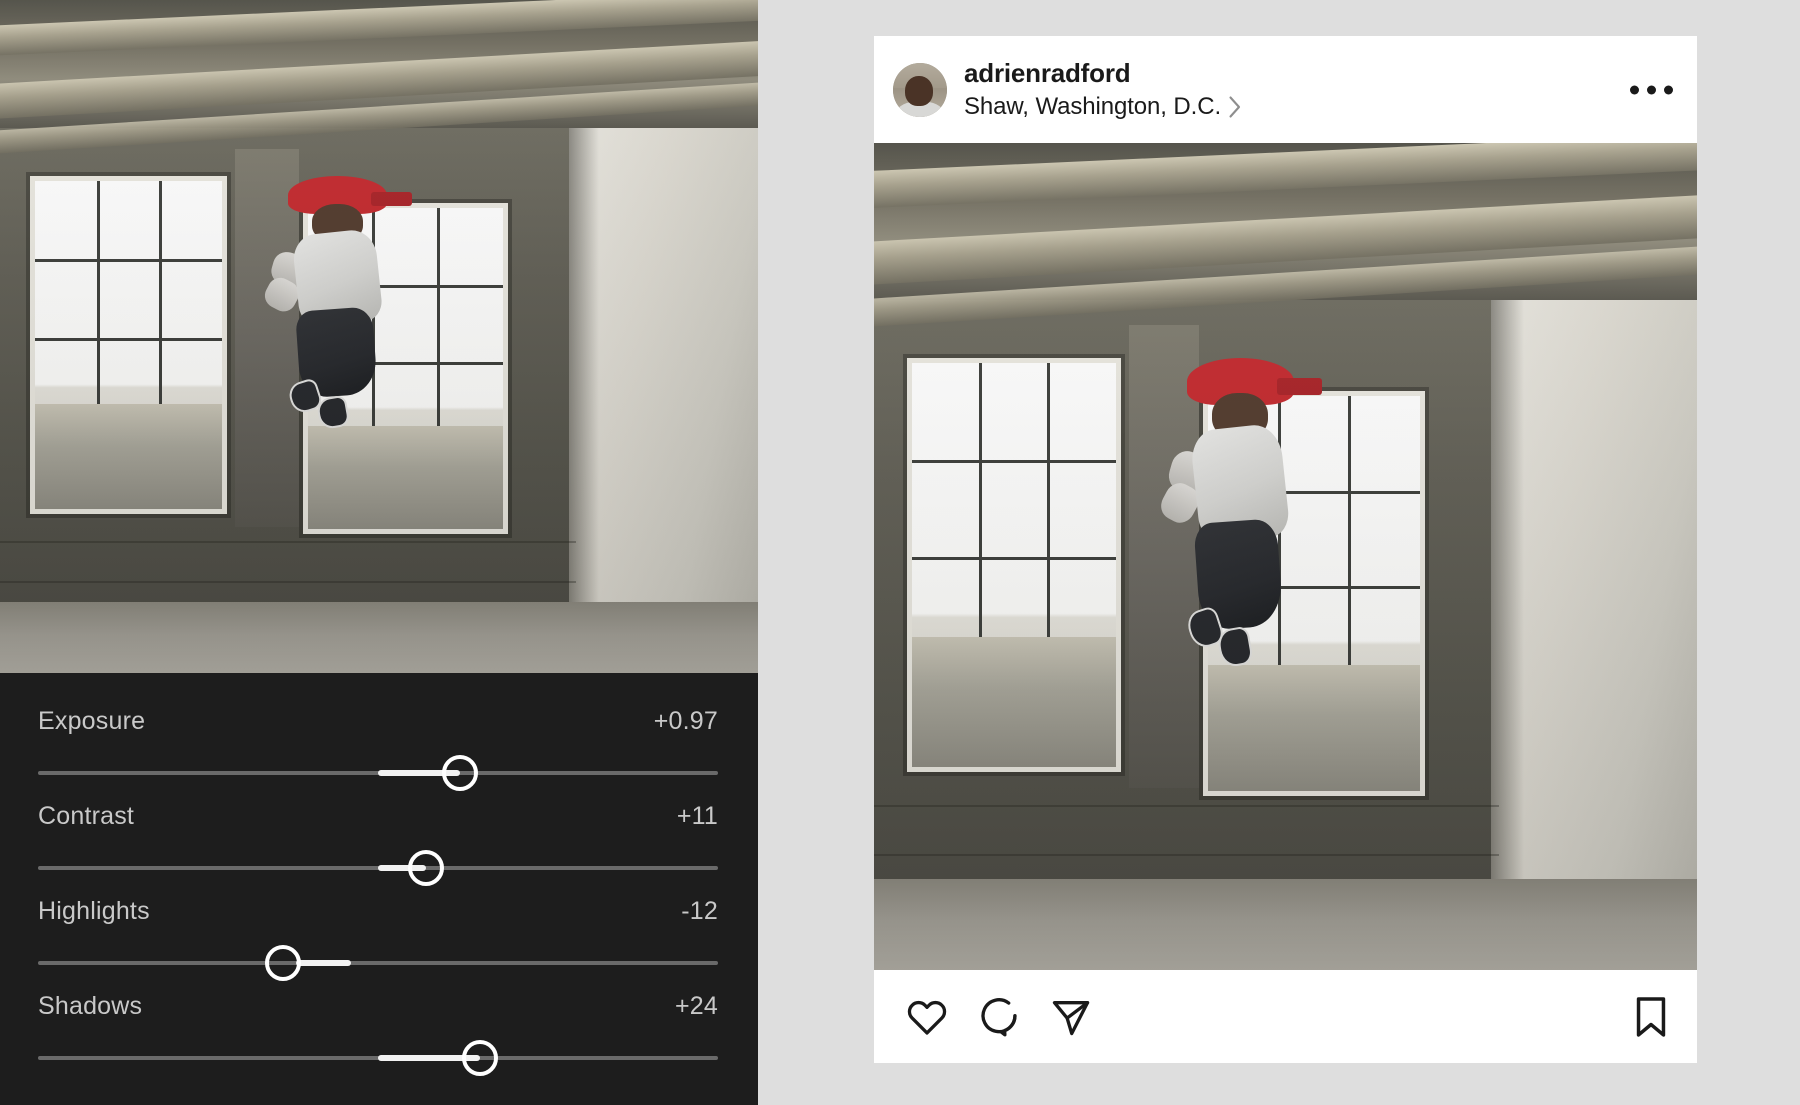  Describe the element at coordinates (1071, 1017) in the screenshot. I see `share-paper-plane-icon` at that location.